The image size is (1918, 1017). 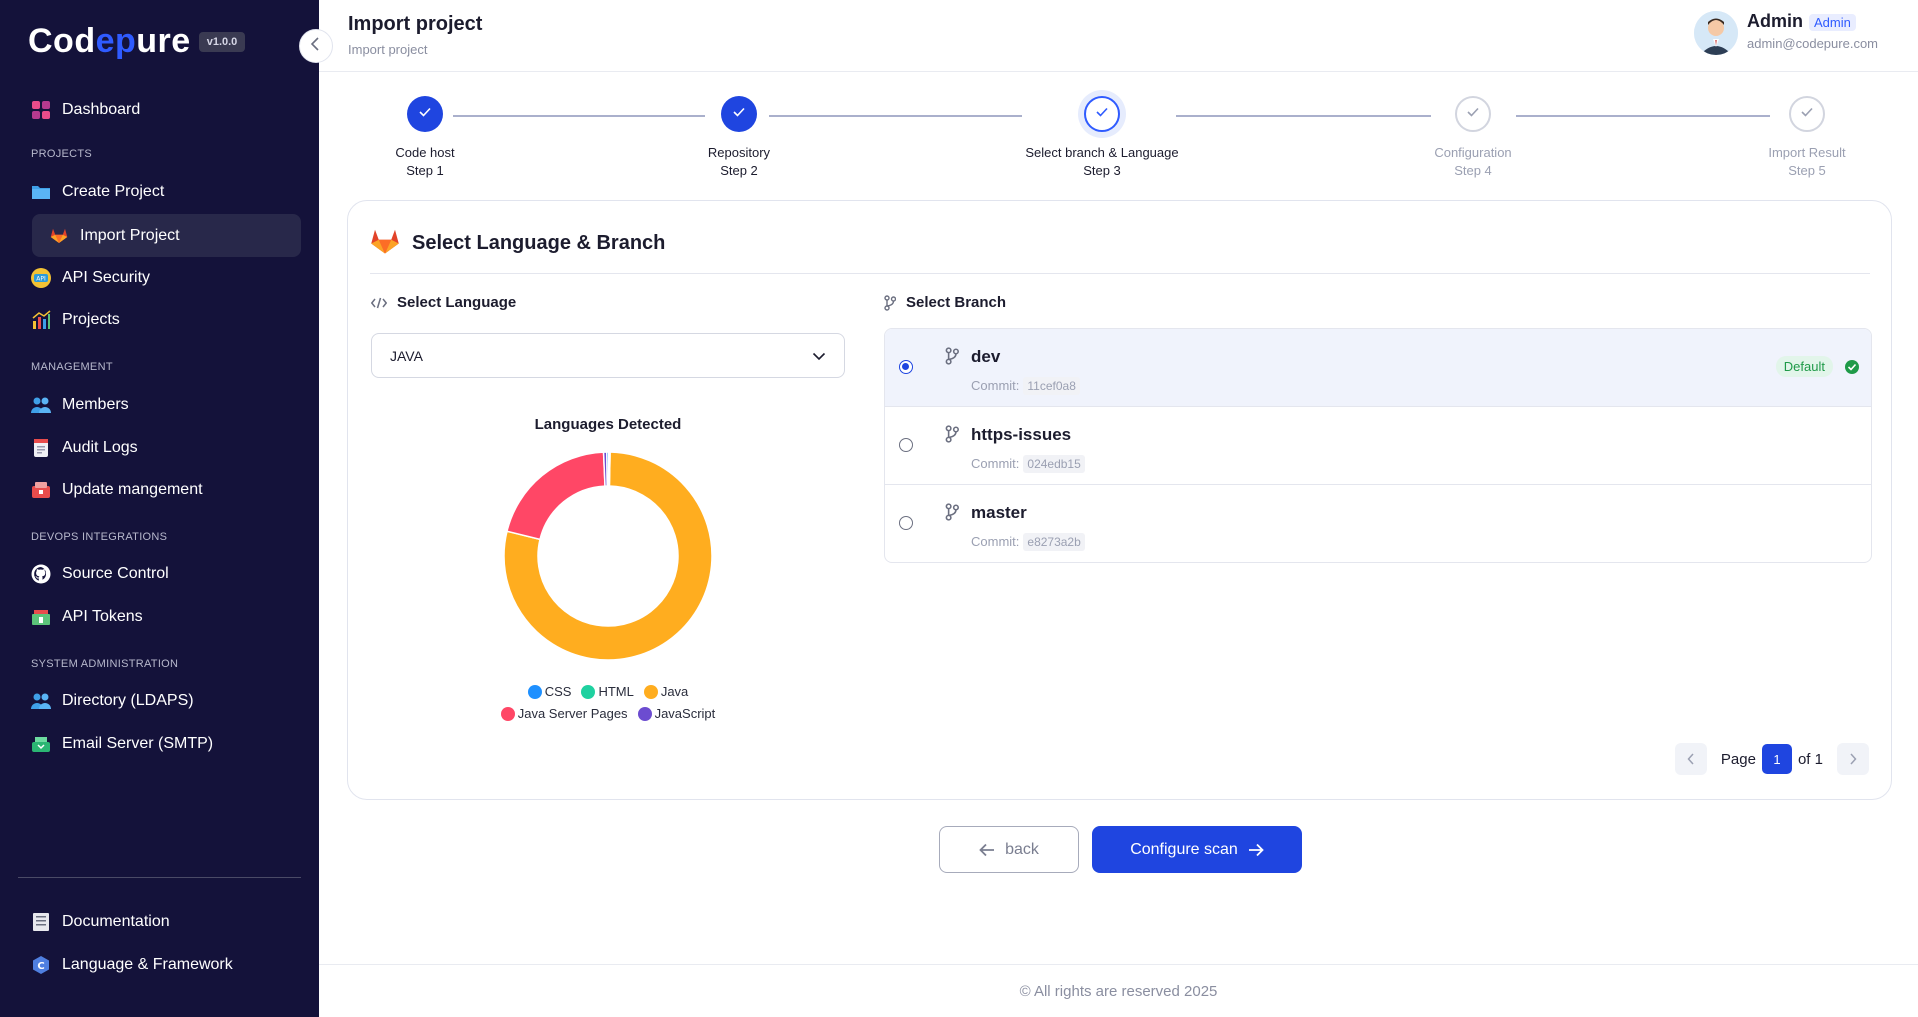 I want to click on sidebar-item-label: Create Project, so click(x=113, y=191).